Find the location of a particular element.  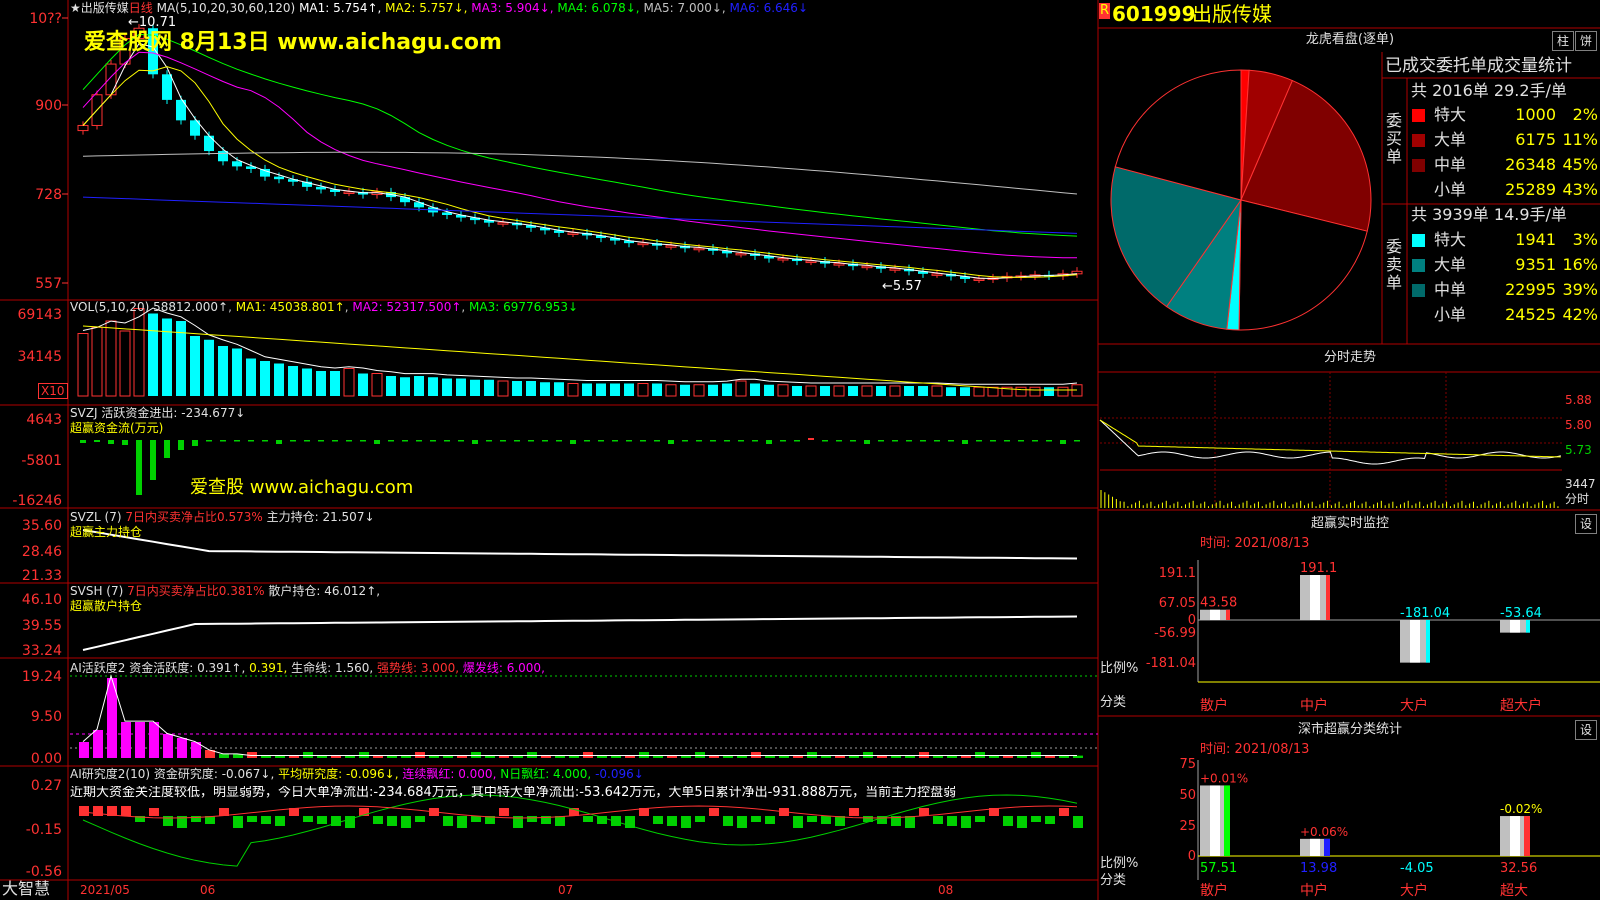

shenzhen-bar-label-2: -4.05 is located at coordinates (1417, 868).